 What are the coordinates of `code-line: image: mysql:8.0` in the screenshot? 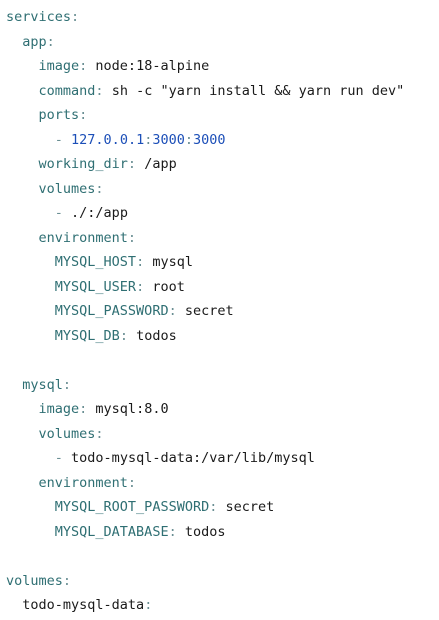 It's located at (205, 409).